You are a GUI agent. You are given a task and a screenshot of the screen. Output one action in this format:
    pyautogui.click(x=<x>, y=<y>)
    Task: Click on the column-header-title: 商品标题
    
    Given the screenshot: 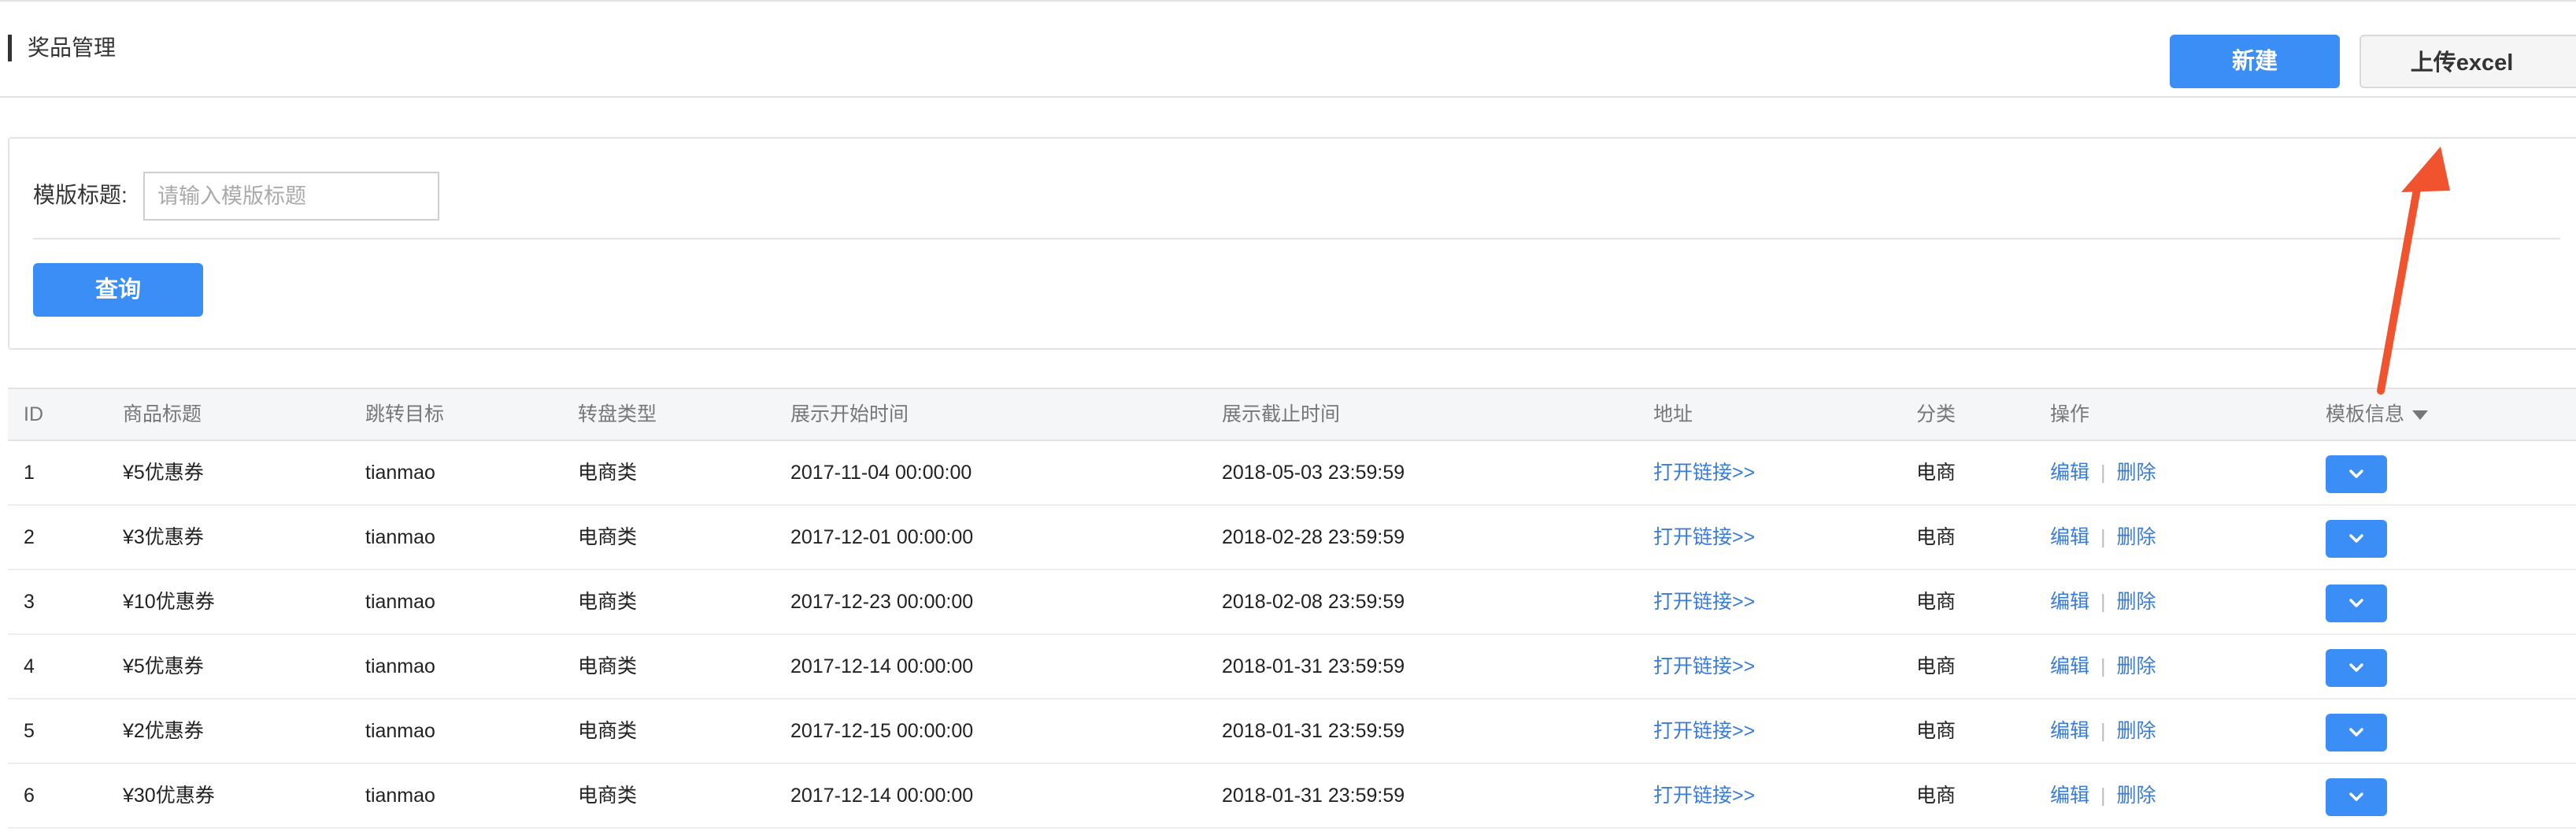 What is the action you would take?
    pyautogui.click(x=162, y=414)
    